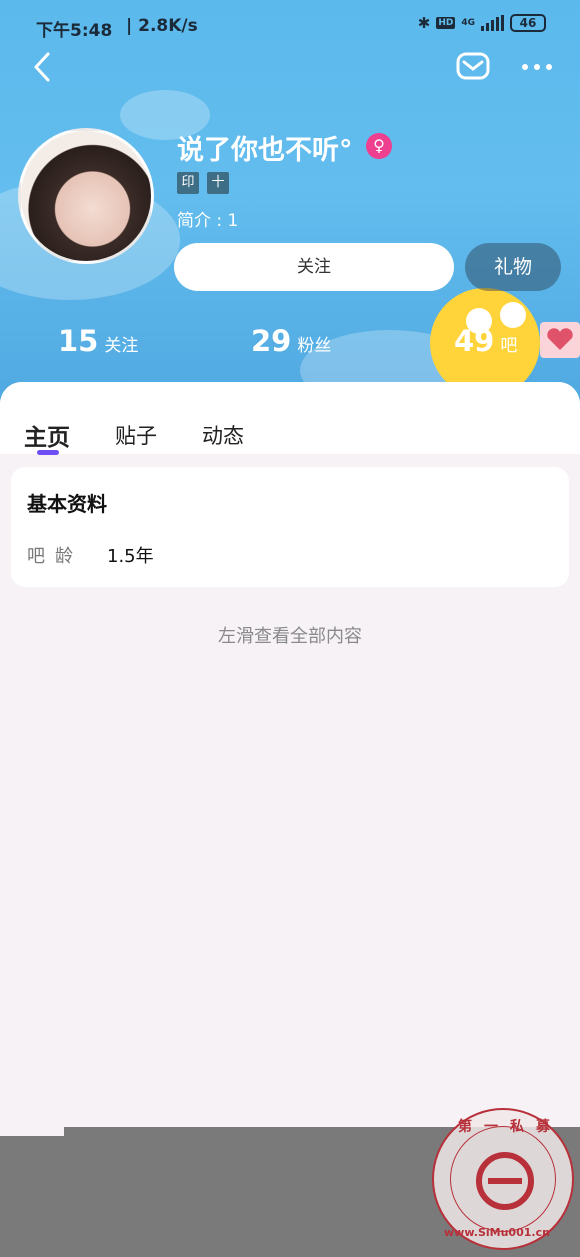 This screenshot has width=580, height=1257. Describe the element at coordinates (497, 1232) in the screenshot. I see `watermark-bottom-text: www.SiMu001.cn` at that location.